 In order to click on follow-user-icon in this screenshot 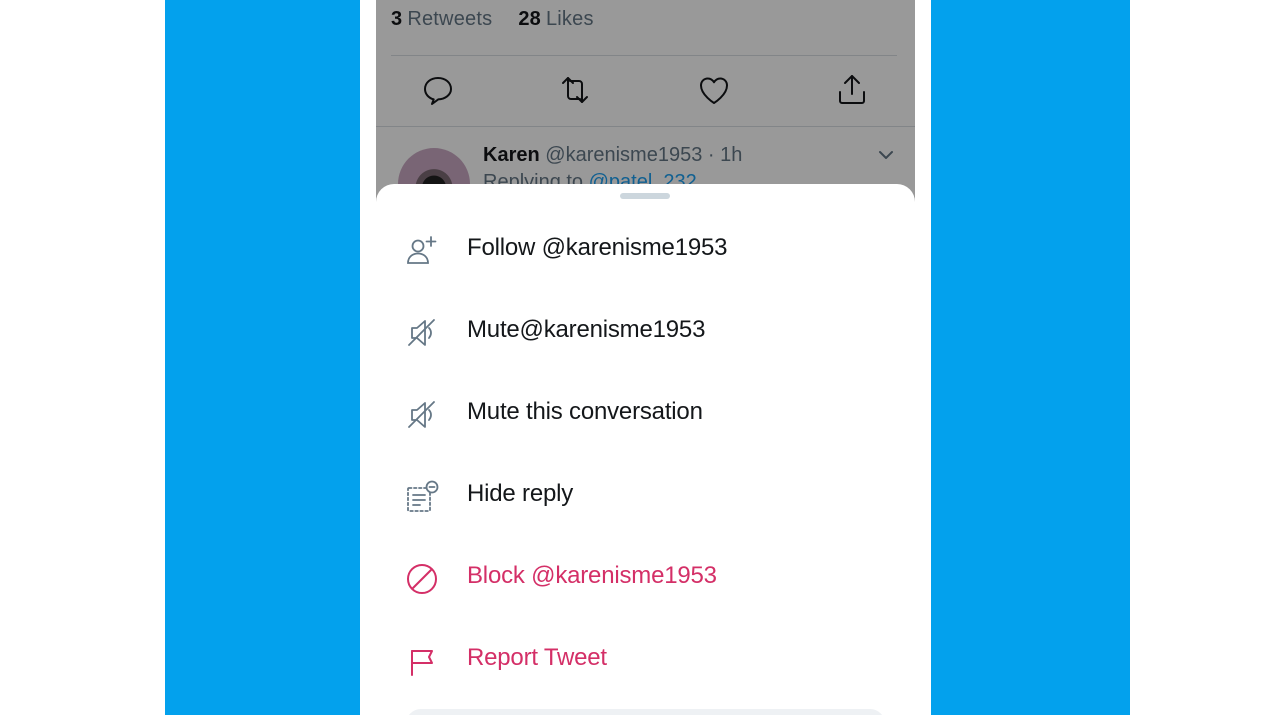, I will do `click(422, 251)`.